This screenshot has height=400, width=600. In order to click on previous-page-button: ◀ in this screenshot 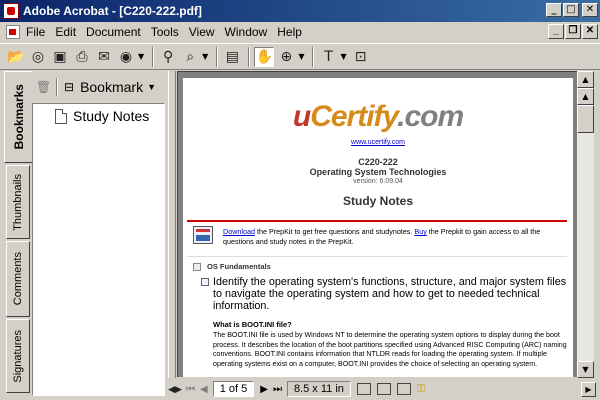, I will do `click(204, 389)`.